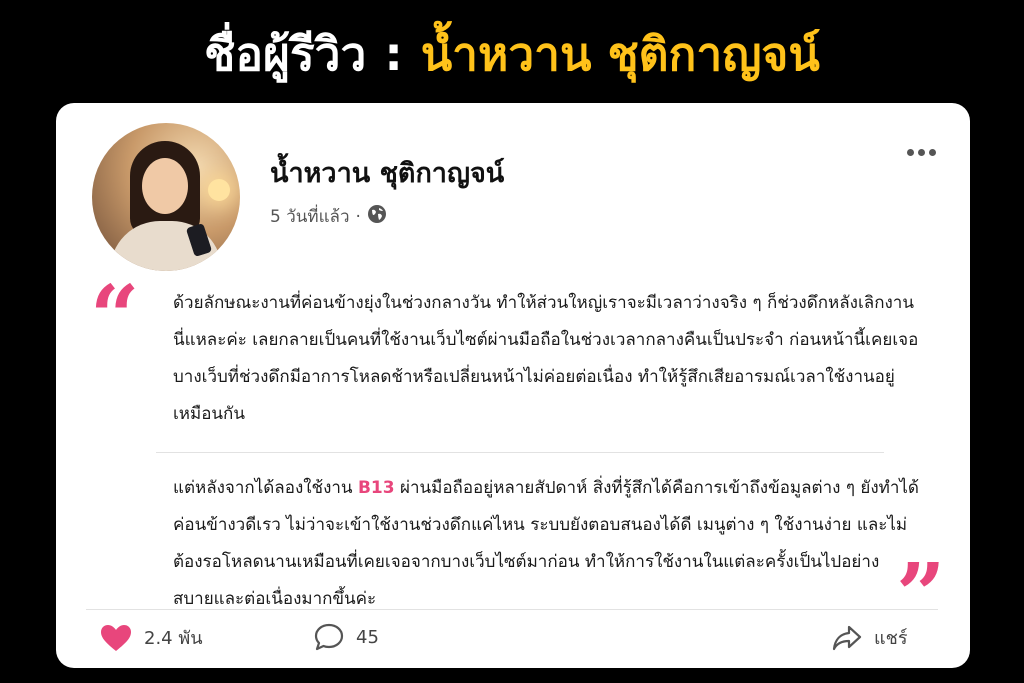  I want to click on brand-highlight: B13, so click(376, 488).